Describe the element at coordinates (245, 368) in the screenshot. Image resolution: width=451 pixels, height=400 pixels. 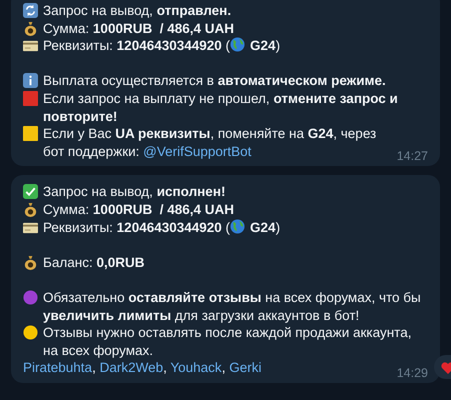
I see `forum-link: Gerki` at that location.